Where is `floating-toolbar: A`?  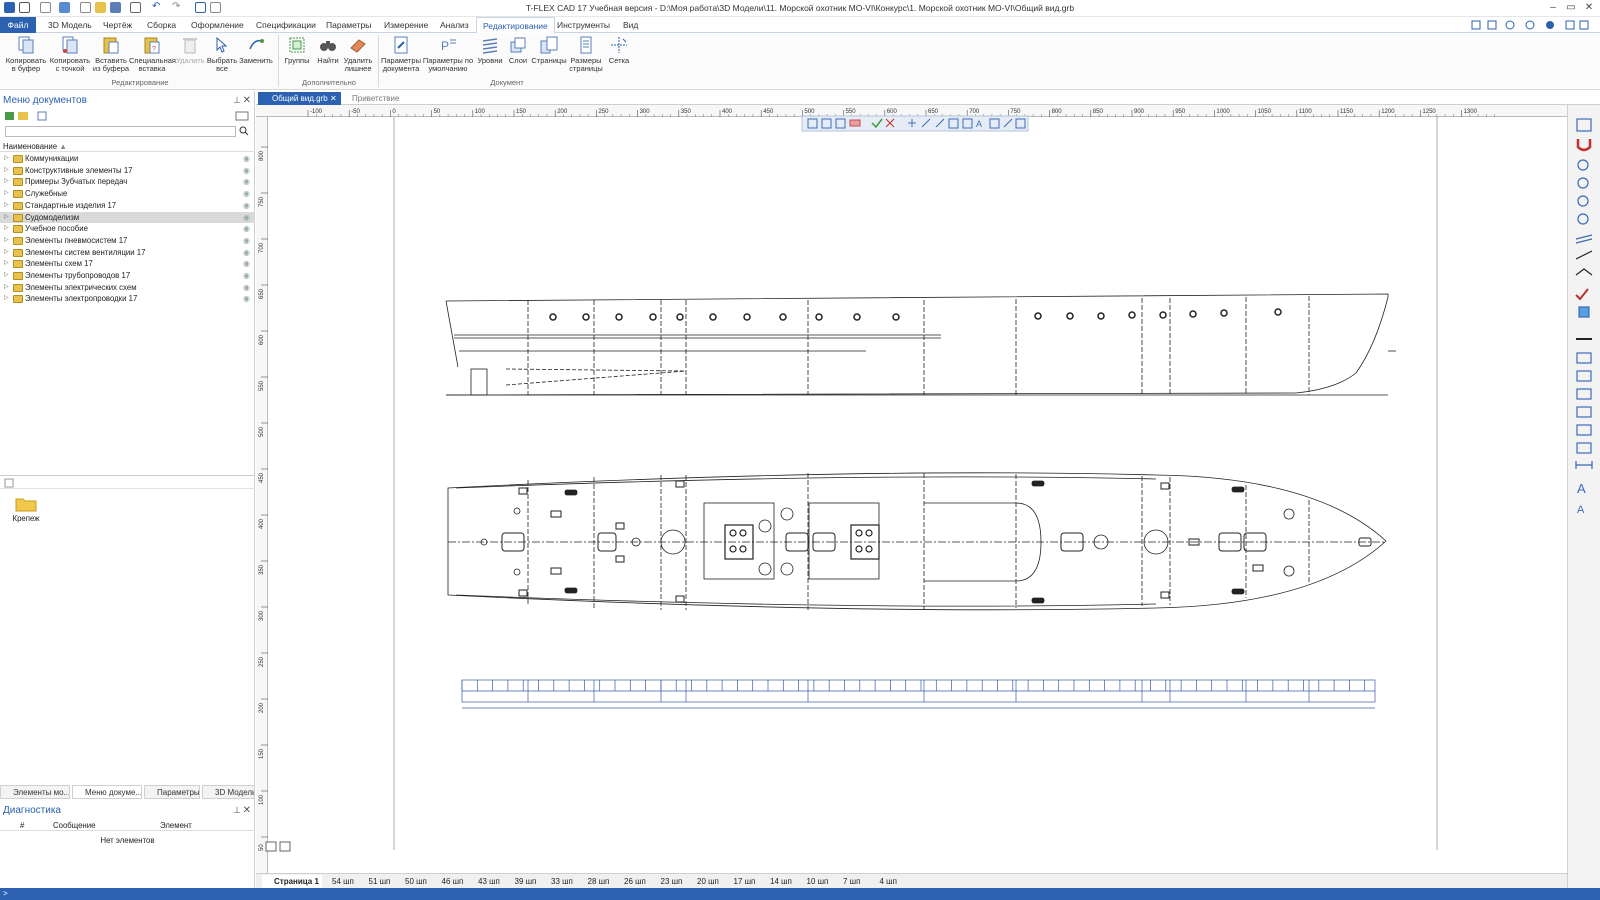
floating-toolbar: A is located at coordinates (915, 123).